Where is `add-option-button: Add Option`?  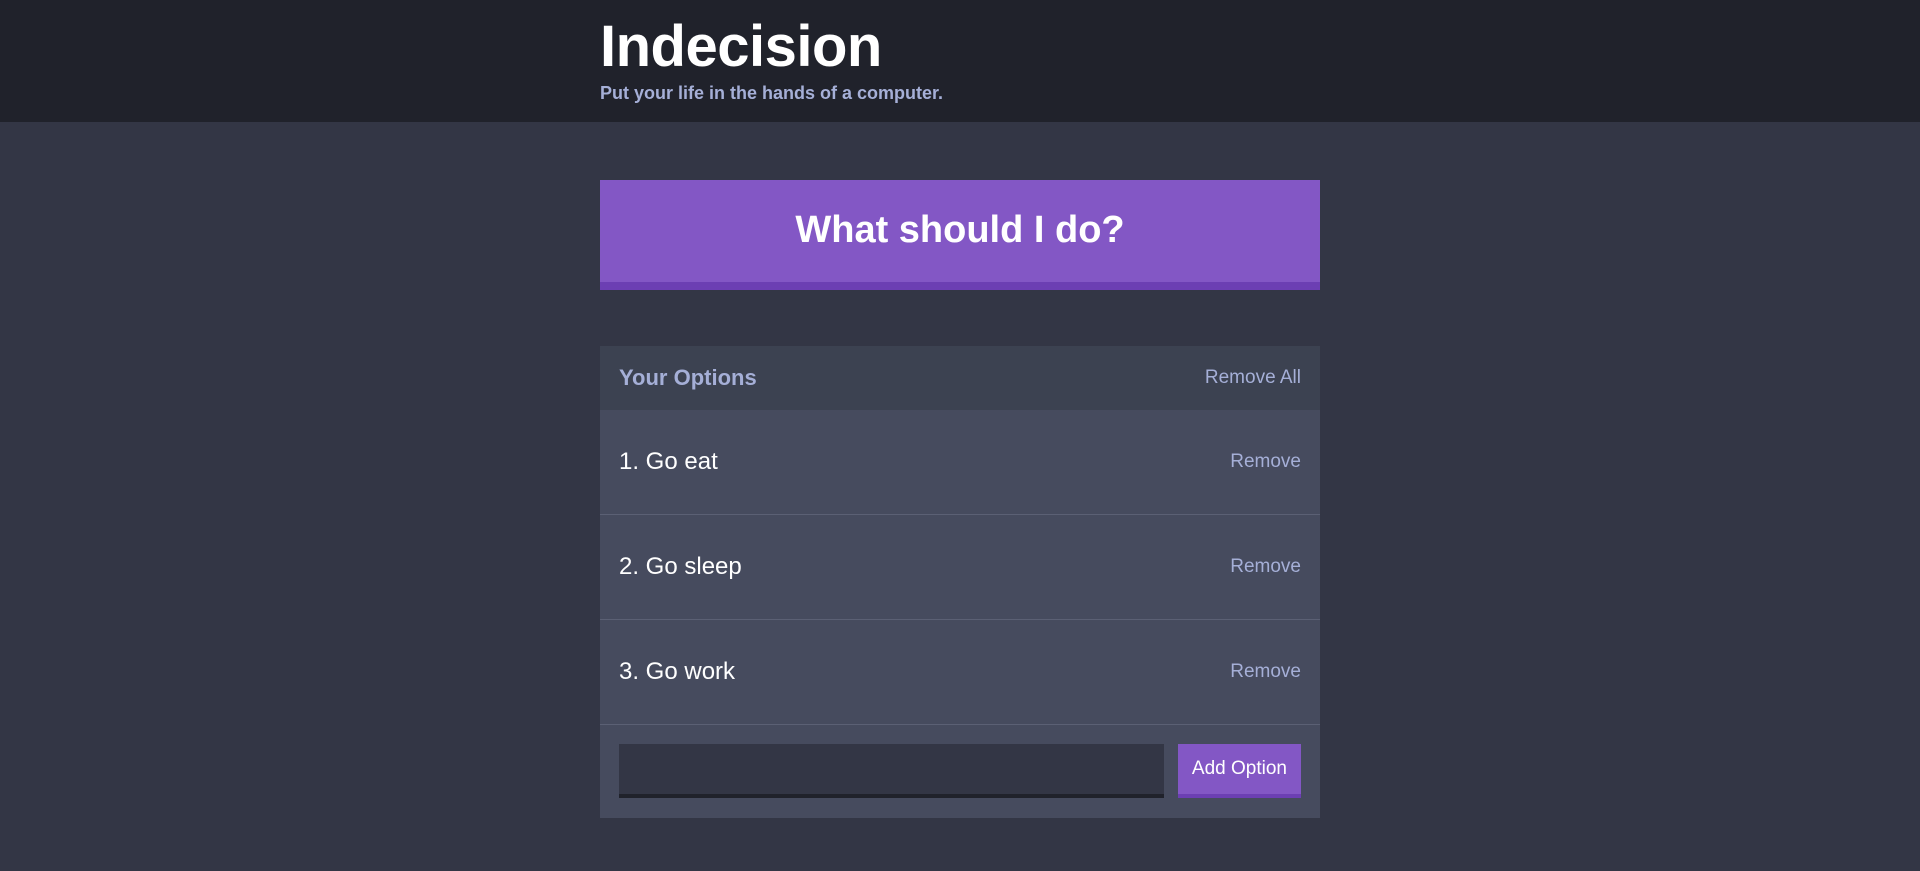 add-option-button: Add Option is located at coordinates (1239, 771).